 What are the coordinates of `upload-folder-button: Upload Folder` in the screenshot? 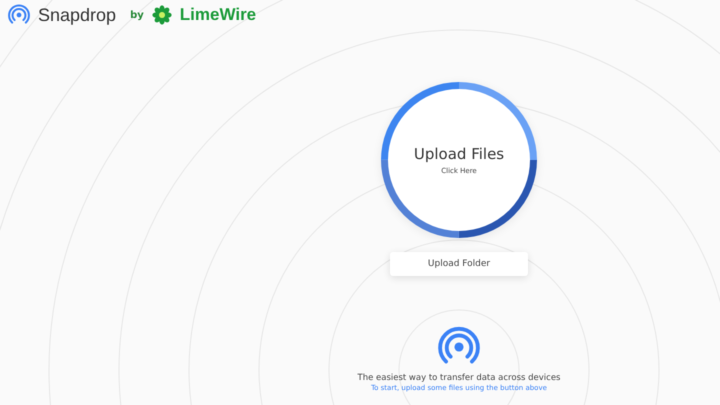 It's located at (459, 264).